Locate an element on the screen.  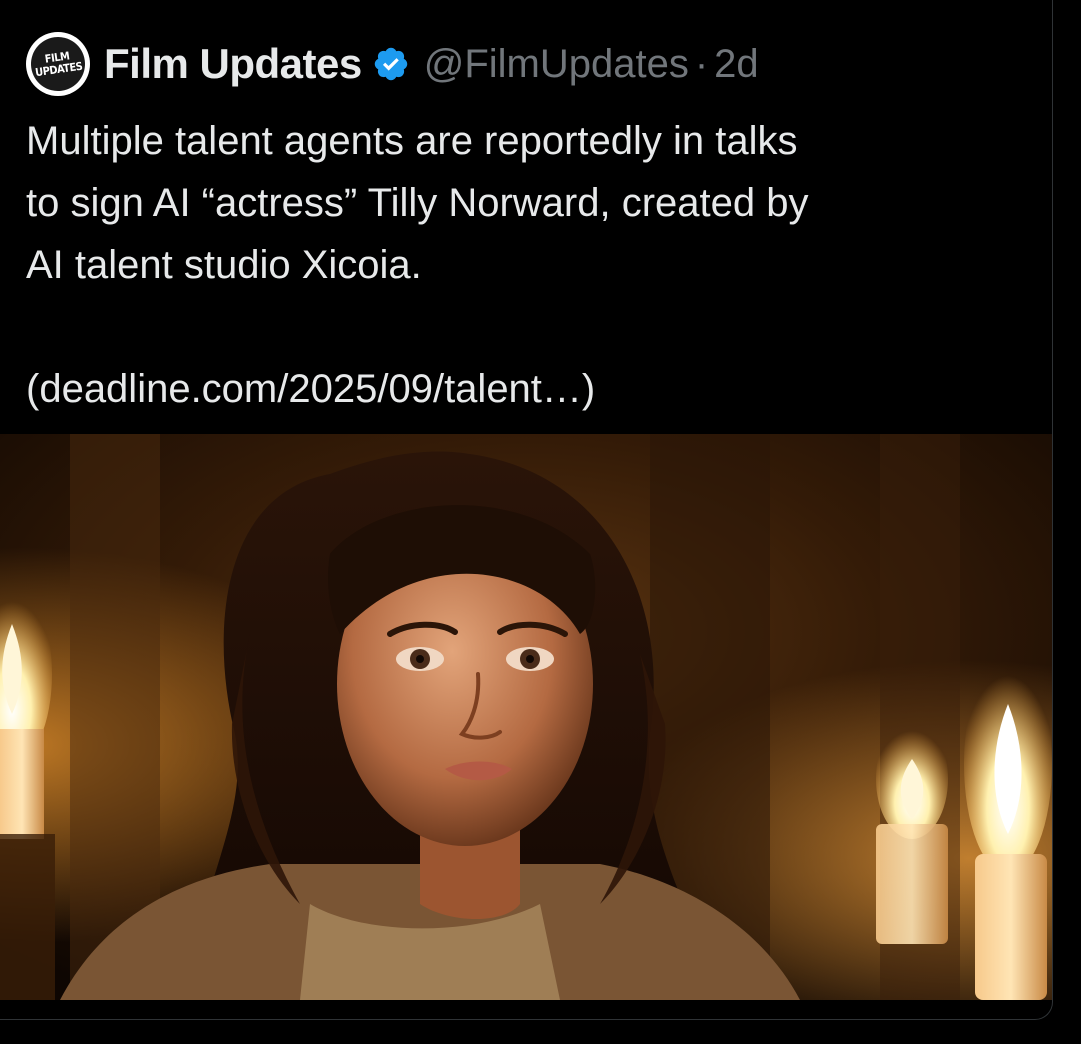
avatar: FILM UPDATES is located at coordinates (58, 64).